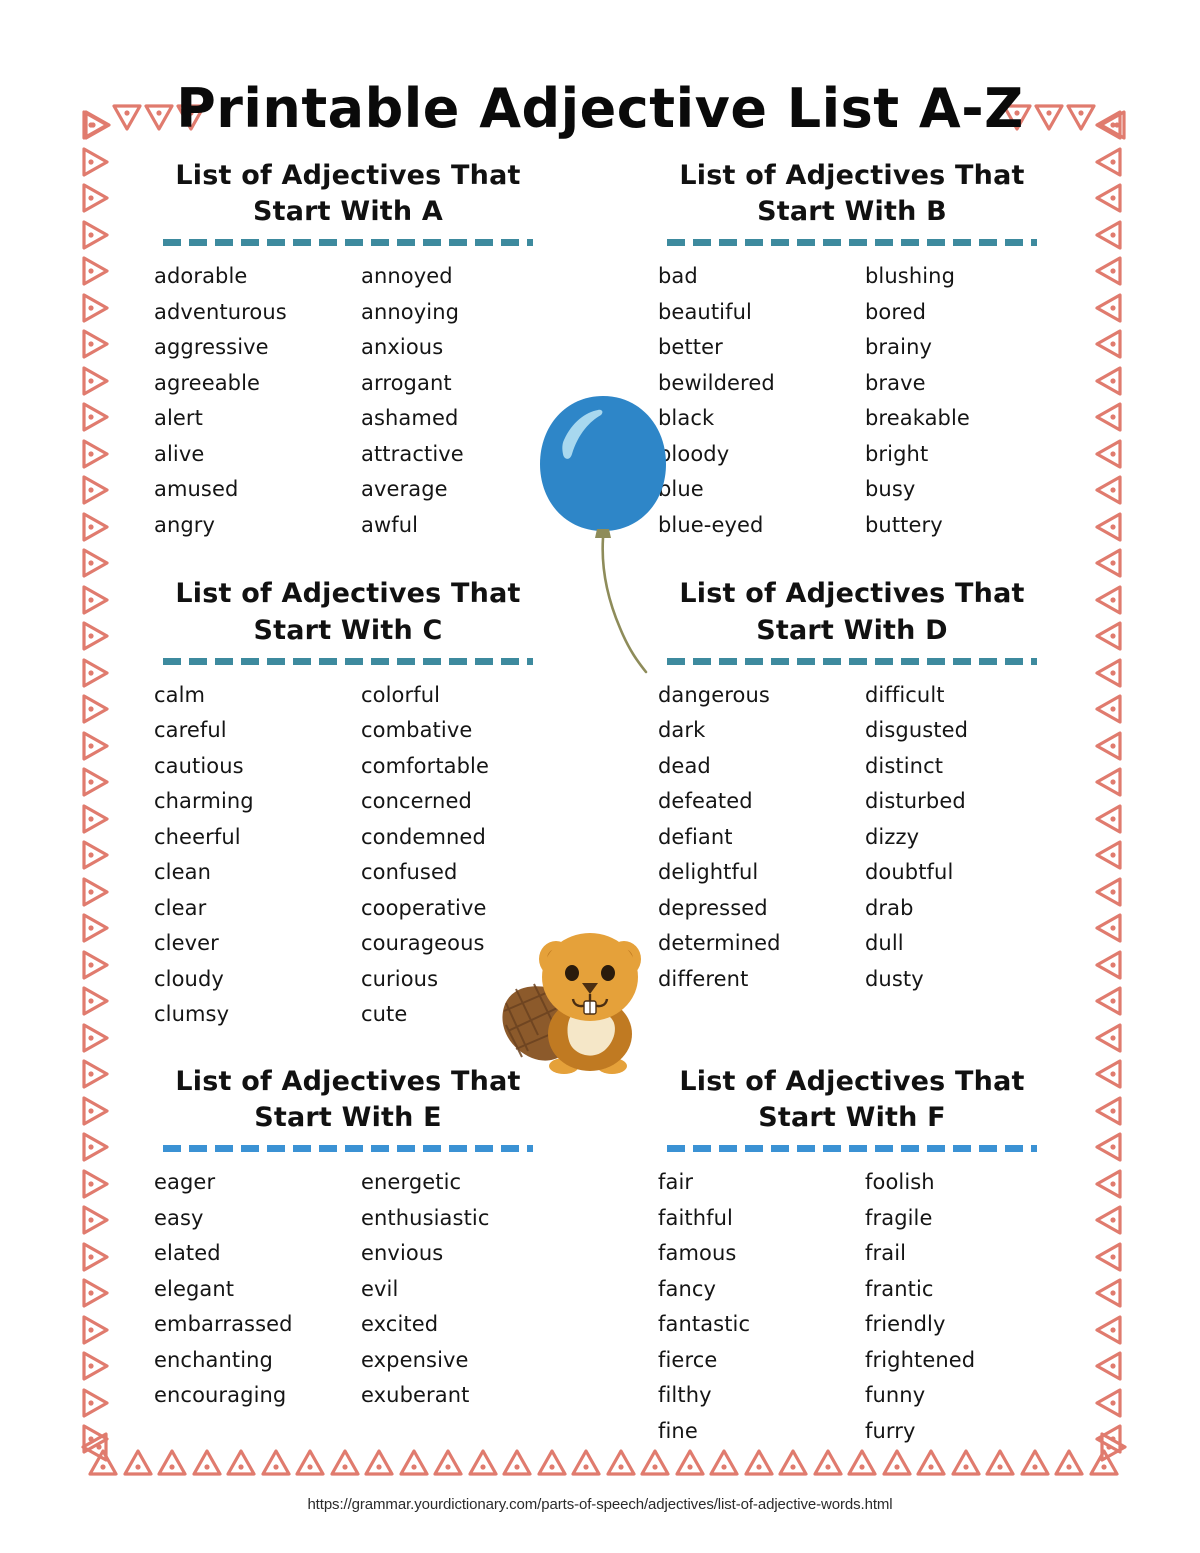  Describe the element at coordinates (185, 1182) in the screenshot. I see `adjective-word: eager` at that location.